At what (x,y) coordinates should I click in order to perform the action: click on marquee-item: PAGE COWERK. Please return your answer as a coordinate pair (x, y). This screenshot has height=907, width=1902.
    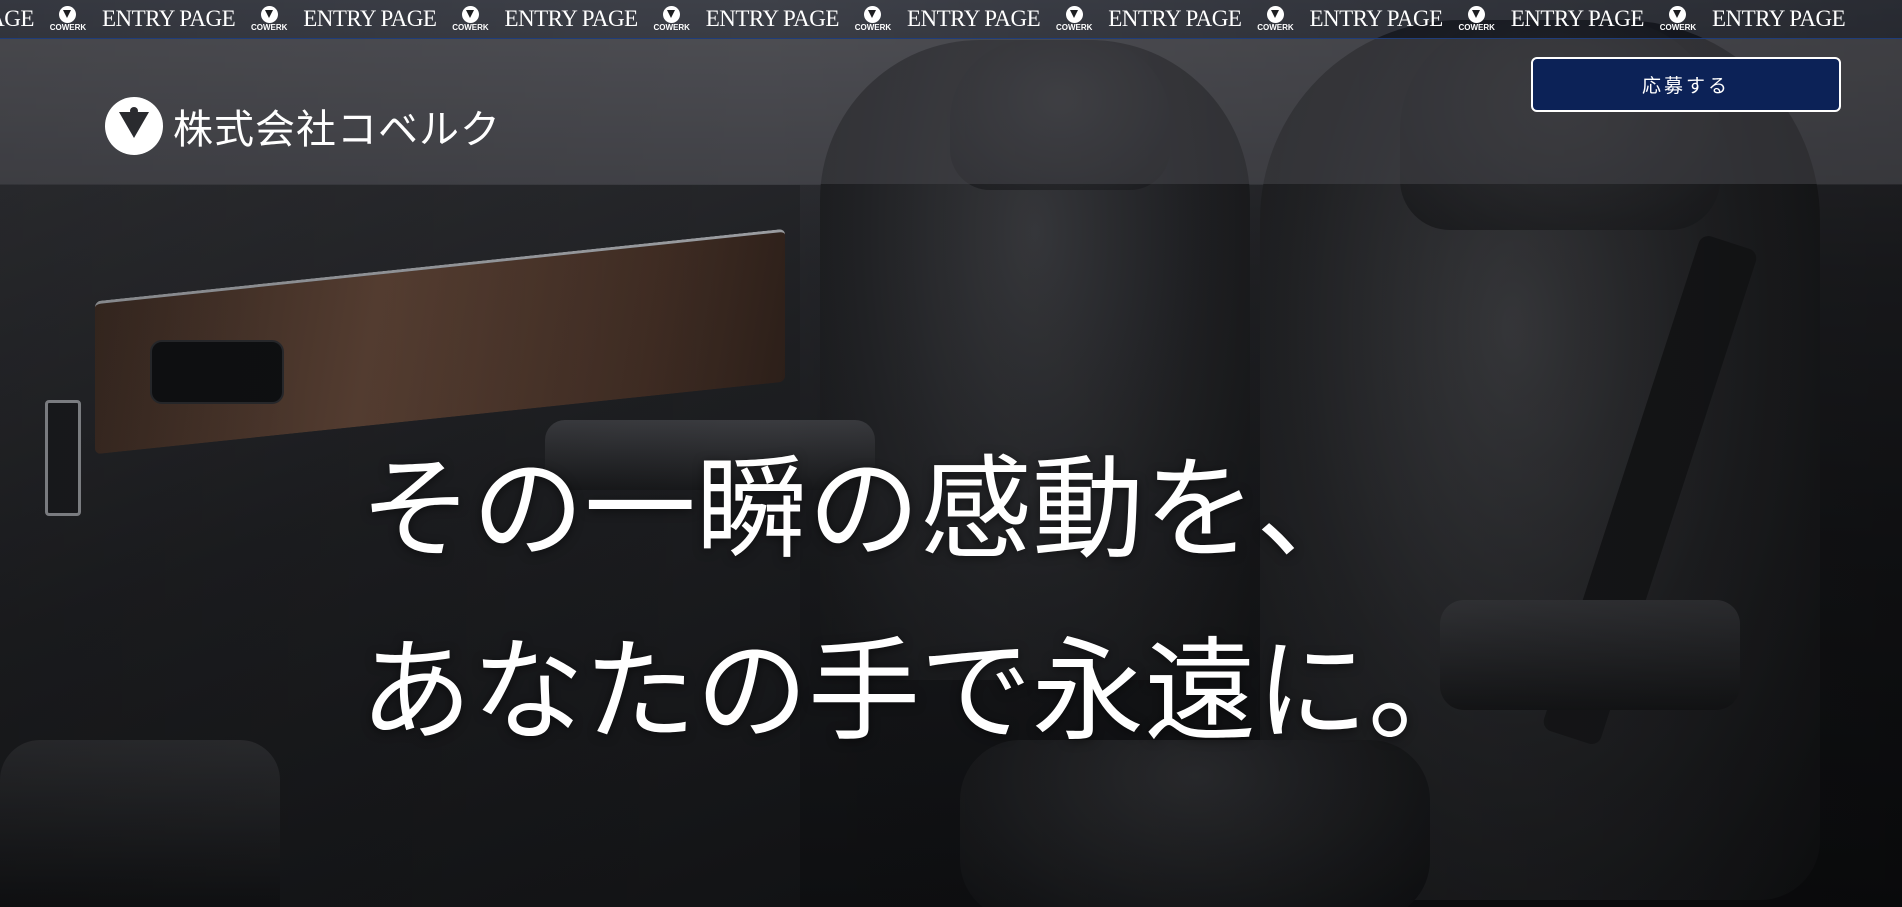
    Looking at the image, I should click on (51, 19).